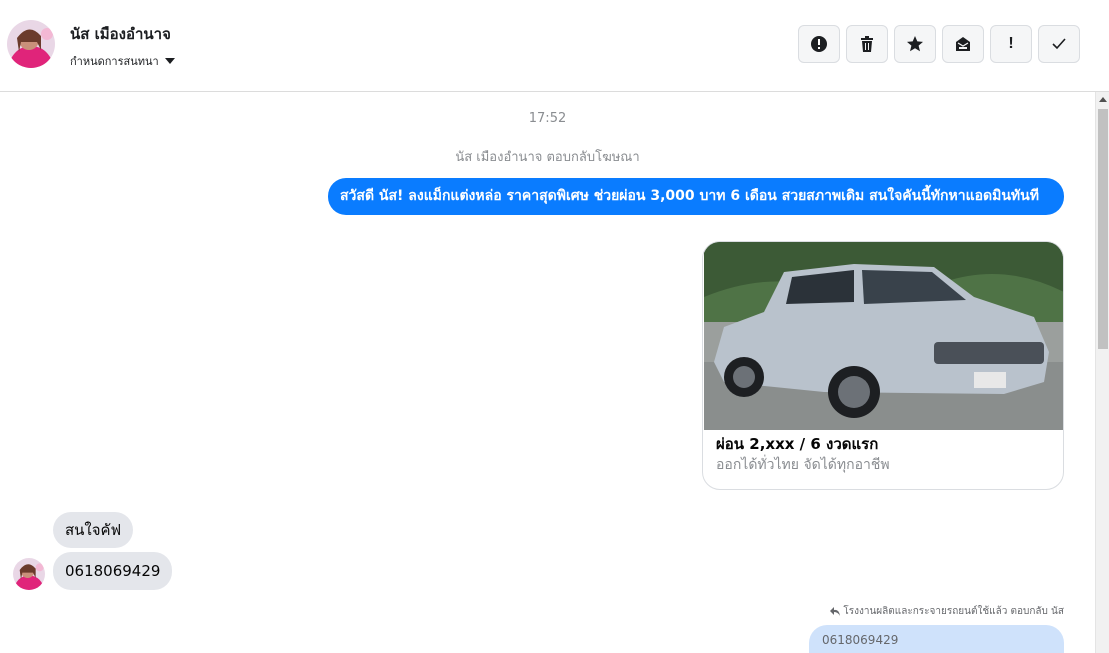  Describe the element at coordinates (547, 157) in the screenshot. I see `ad-reply-note: นัส เมืองอำนาจ ตอบกลับโฆษณา` at that location.